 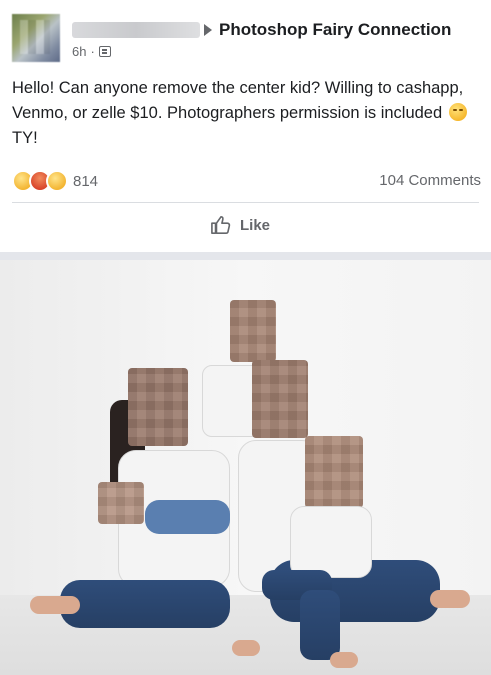 I want to click on smiling-face-emoji-icon, so click(x=457, y=112).